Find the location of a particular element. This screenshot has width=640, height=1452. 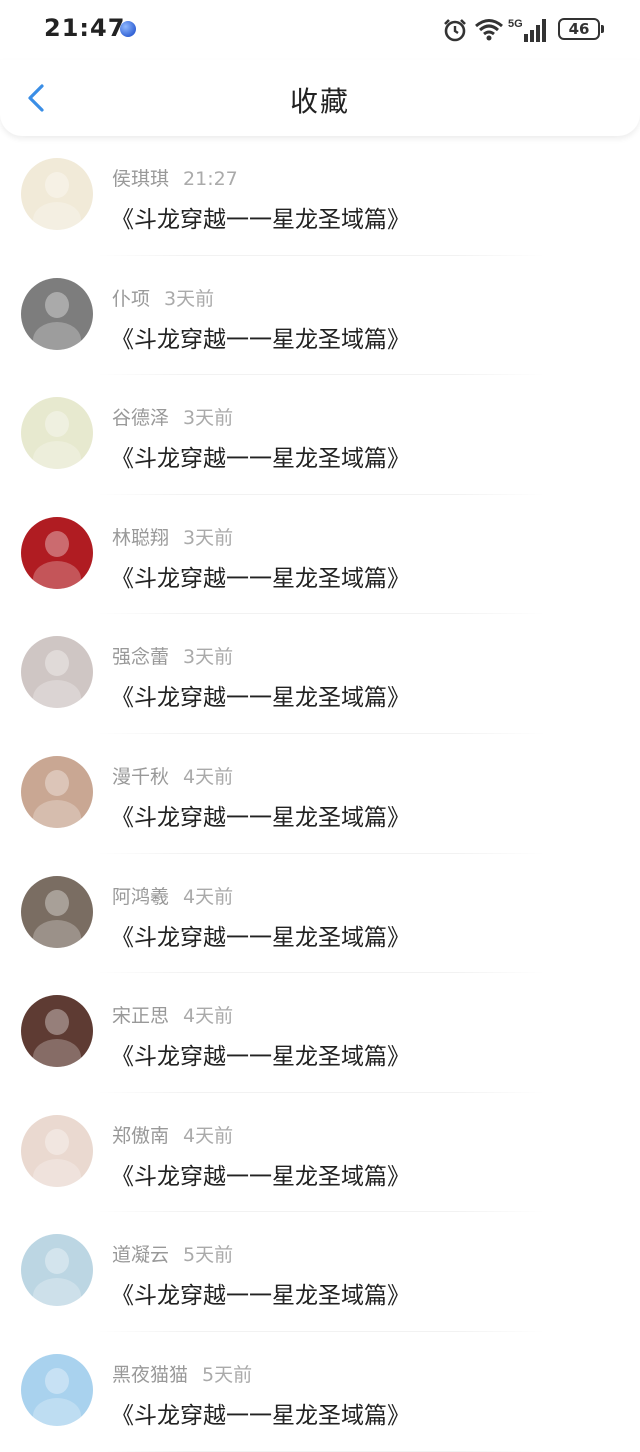

wifi-icon is located at coordinates (489, 30).